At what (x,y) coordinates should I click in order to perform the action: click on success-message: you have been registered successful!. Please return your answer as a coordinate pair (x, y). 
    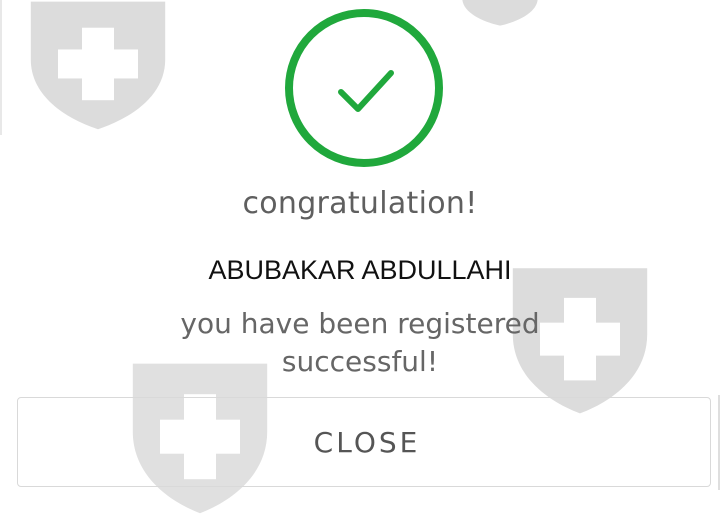
    Looking at the image, I should click on (360, 342).